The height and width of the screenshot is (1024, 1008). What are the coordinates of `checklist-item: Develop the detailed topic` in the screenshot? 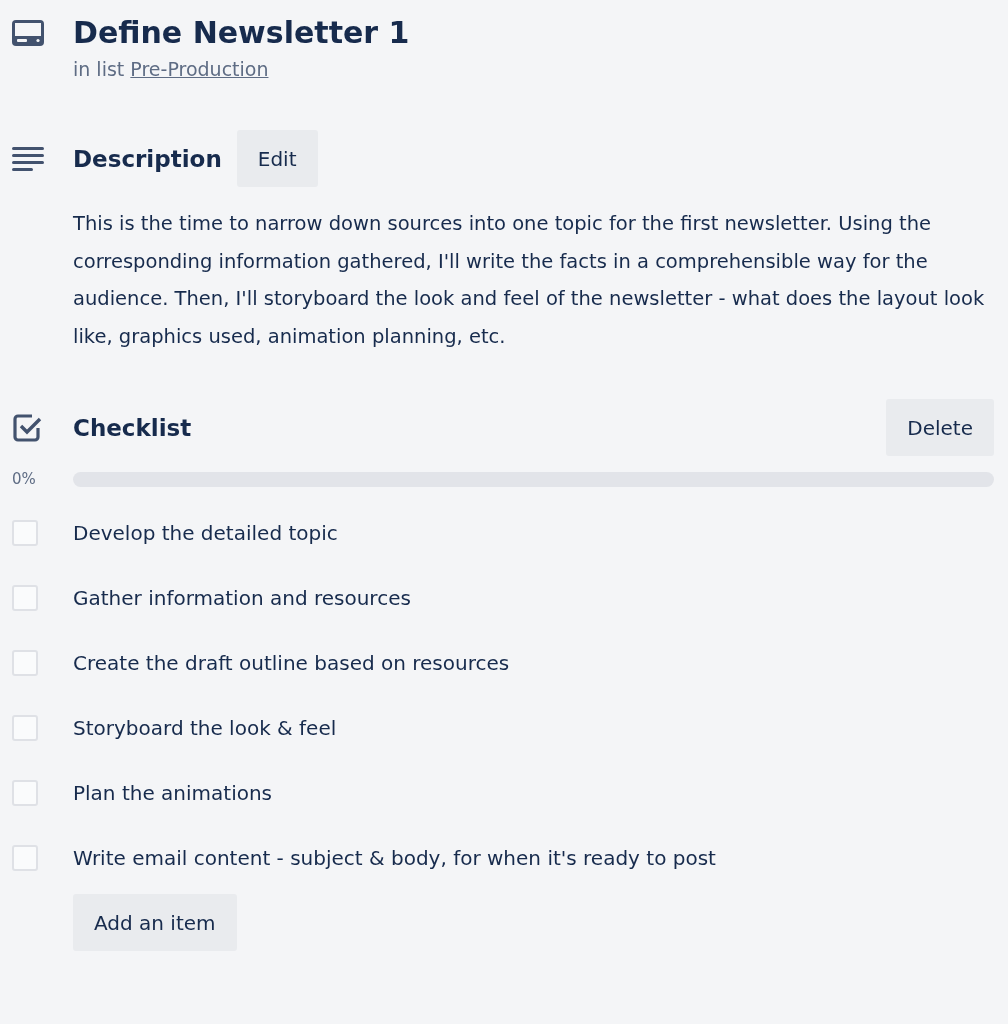 It's located at (206, 532).